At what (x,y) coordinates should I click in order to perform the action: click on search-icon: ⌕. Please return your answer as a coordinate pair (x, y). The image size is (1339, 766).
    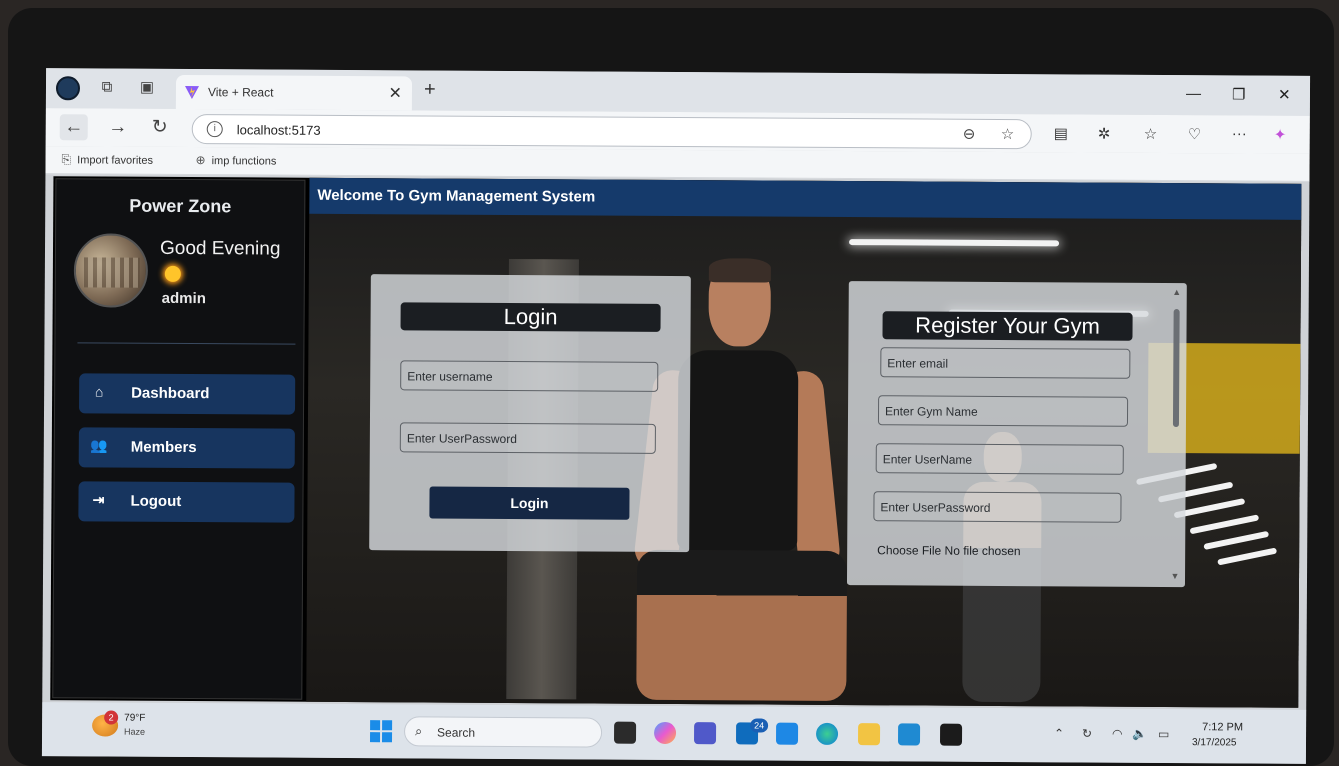
    Looking at the image, I should click on (419, 731).